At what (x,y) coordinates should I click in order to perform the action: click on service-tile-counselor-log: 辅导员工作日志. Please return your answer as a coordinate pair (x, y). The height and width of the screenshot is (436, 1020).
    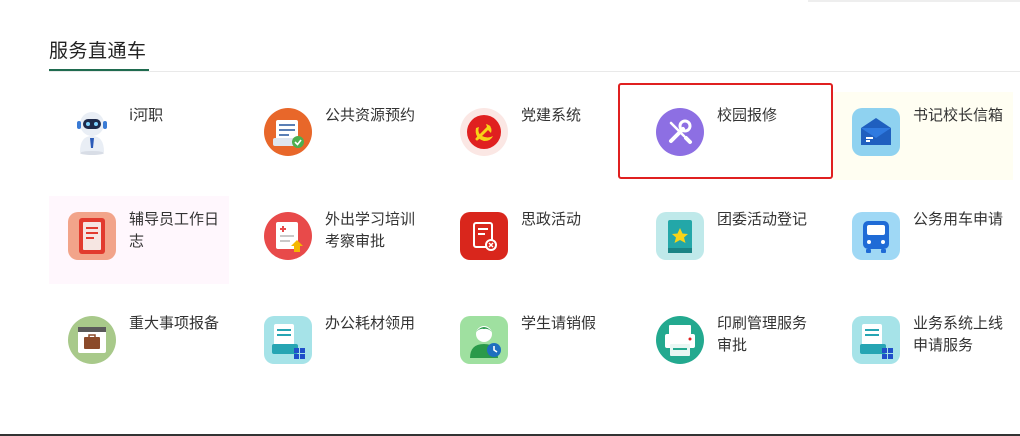
    Looking at the image, I should click on (139, 240).